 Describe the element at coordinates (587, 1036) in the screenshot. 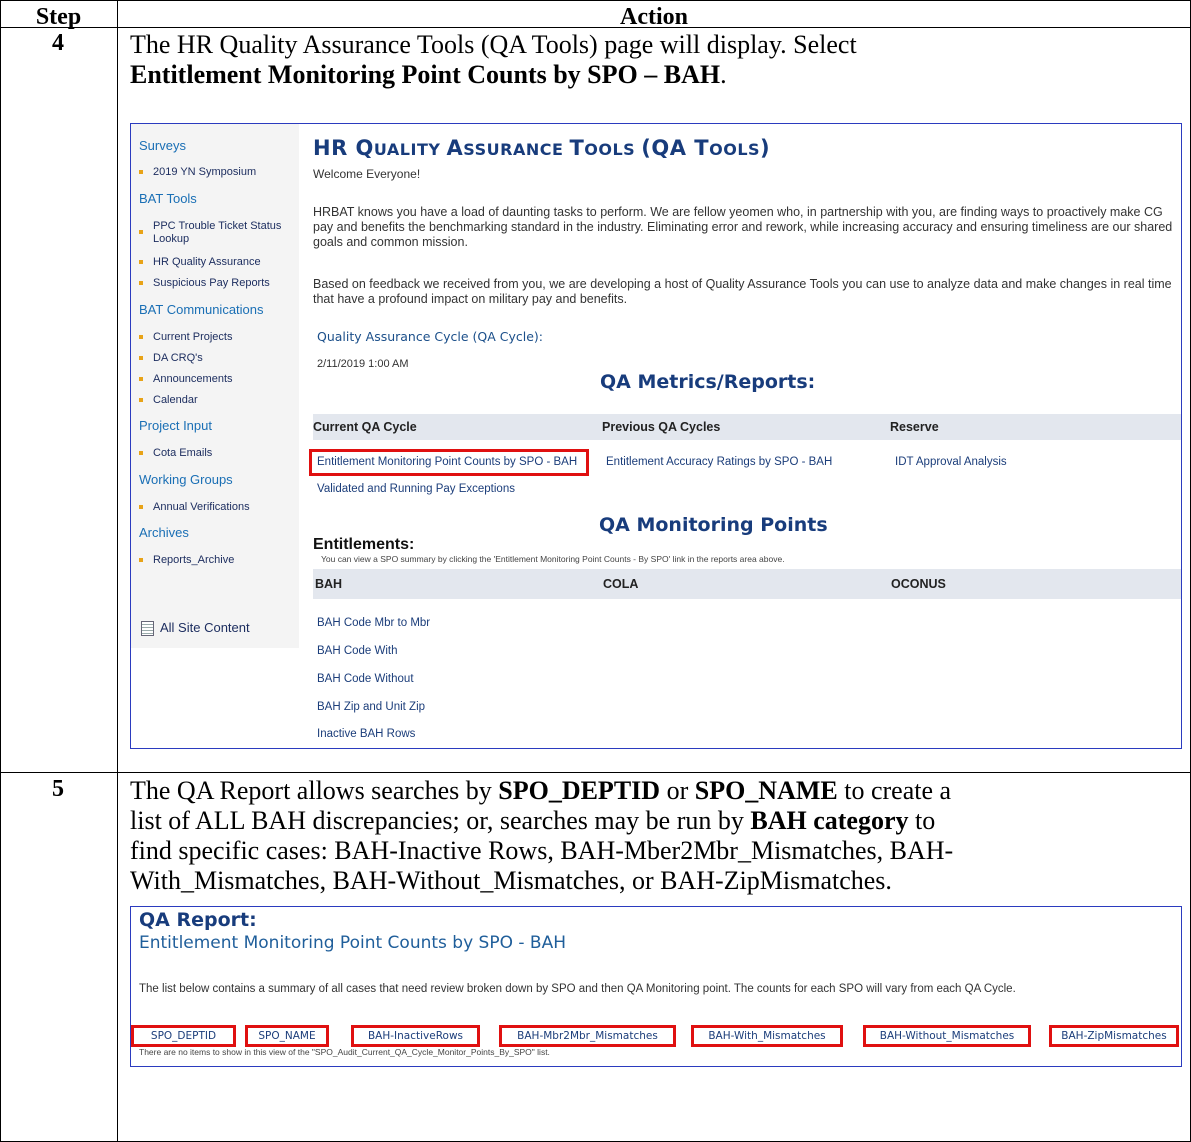

I see `filter-button-bah-mbr2mbr: BAH-Mbr2Mbr_Mismatches` at that location.